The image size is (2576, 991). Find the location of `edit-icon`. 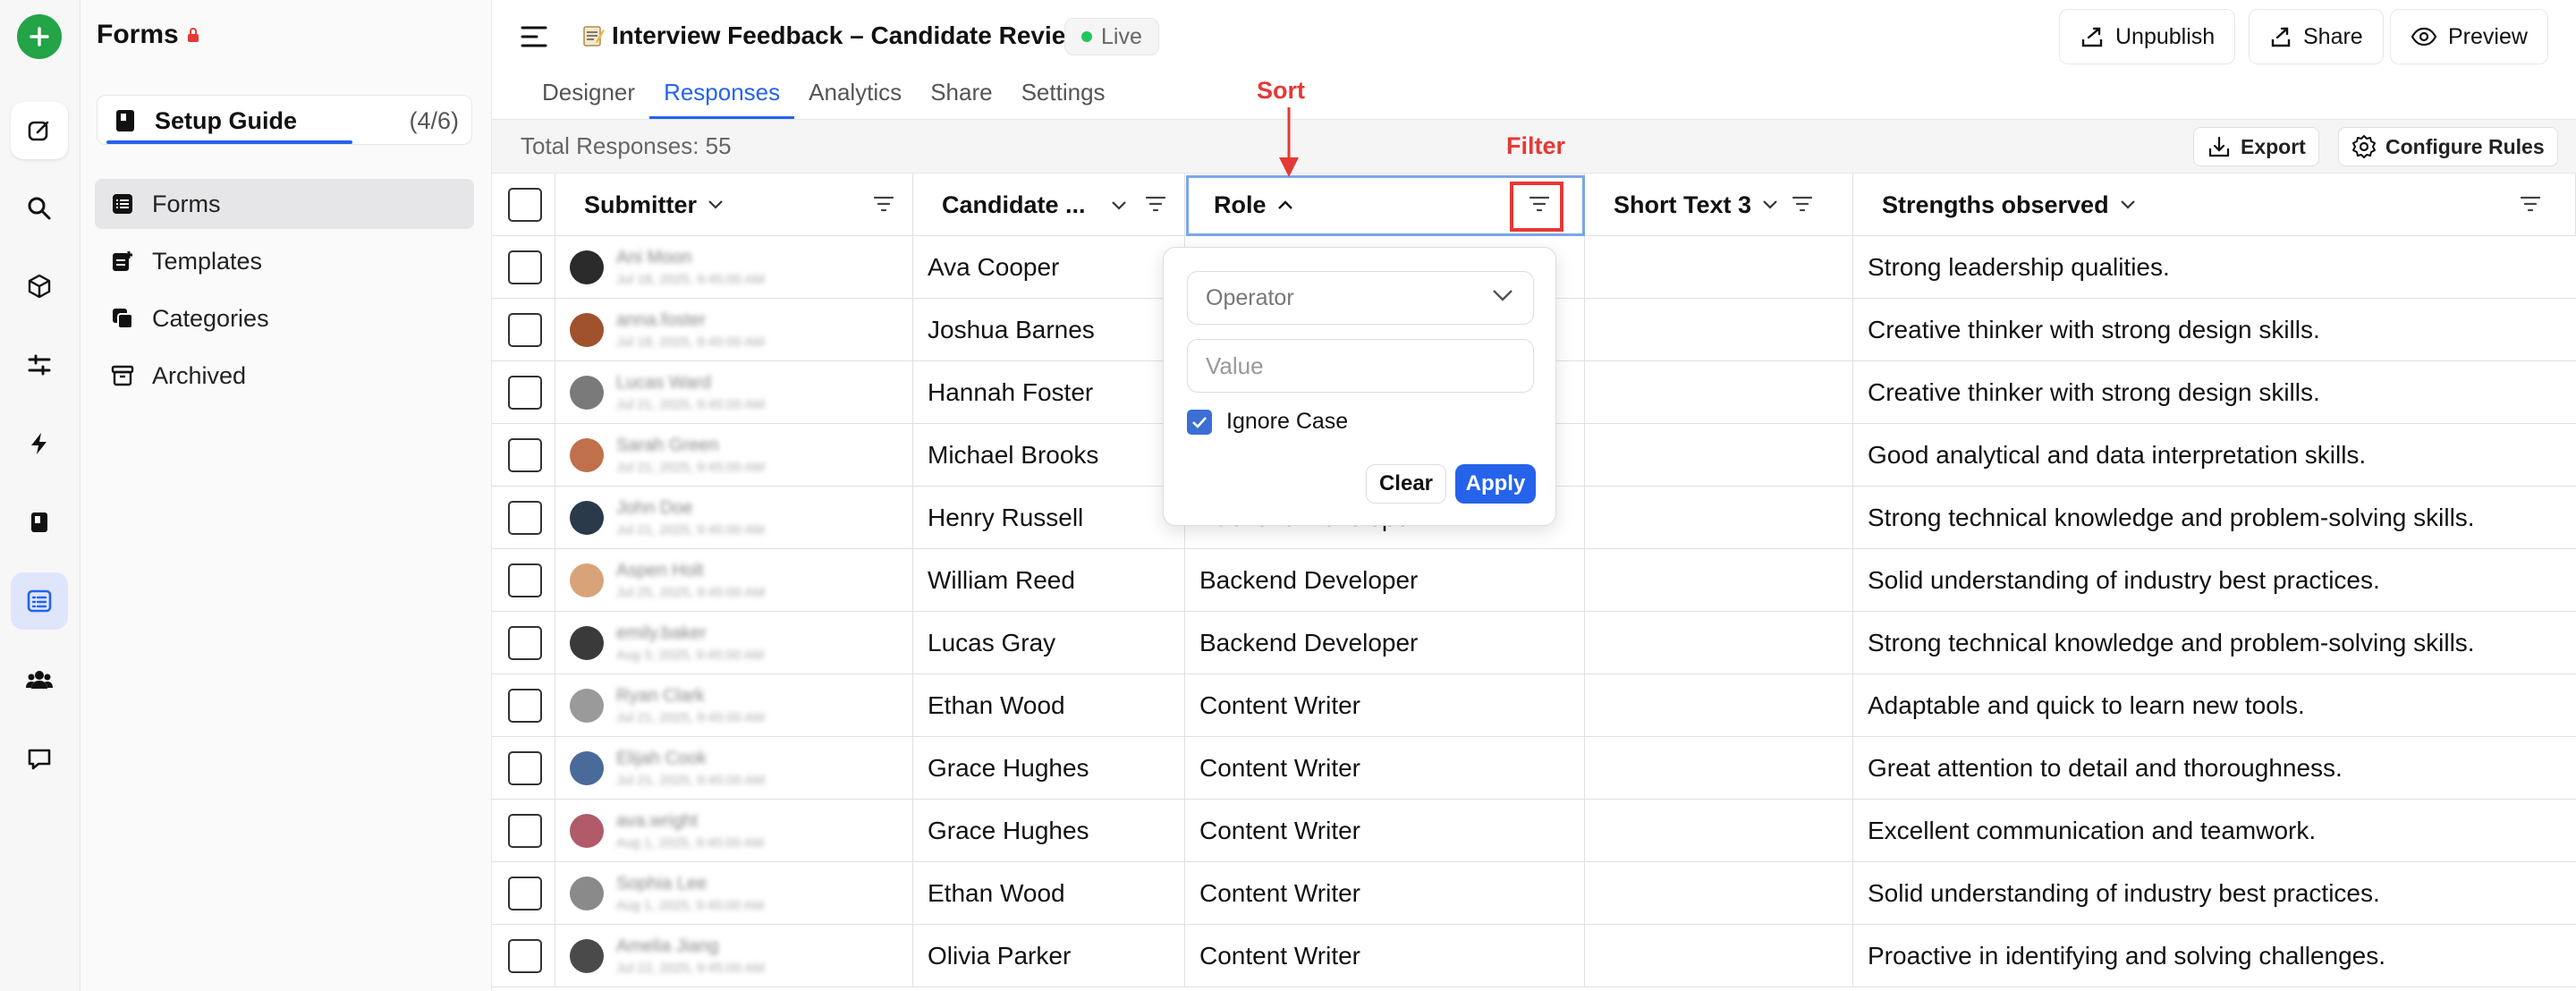

edit-icon is located at coordinates (39, 130).